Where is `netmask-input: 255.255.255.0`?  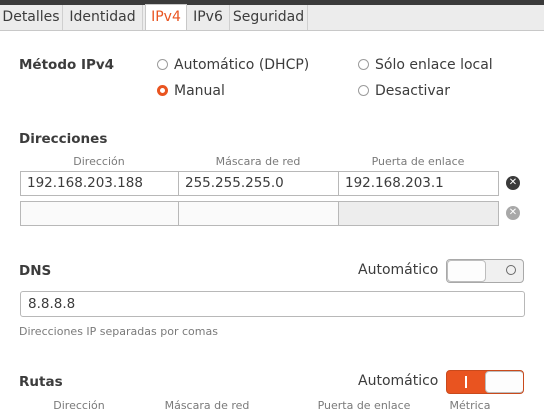 netmask-input: 255.255.255.0 is located at coordinates (258, 183).